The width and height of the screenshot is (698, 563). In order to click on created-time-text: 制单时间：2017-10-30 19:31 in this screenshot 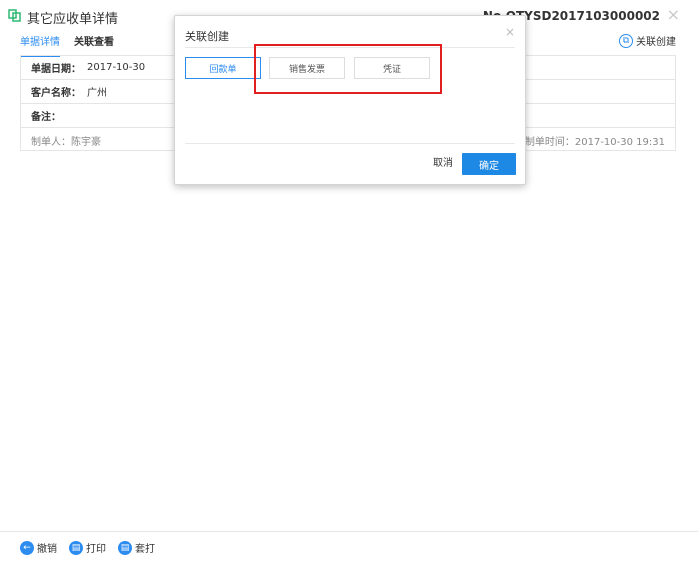, I will do `click(594, 142)`.